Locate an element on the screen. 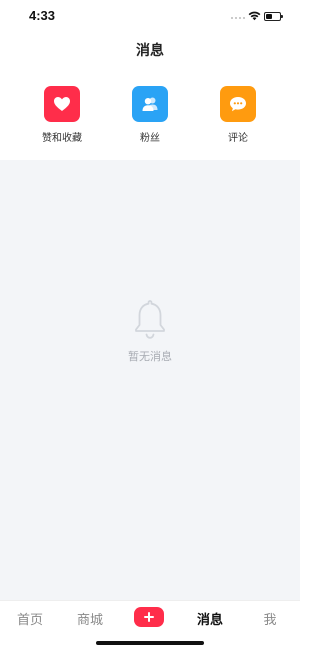 The height and width of the screenshot is (649, 320). tab-messages: 消息 is located at coordinates (210, 618).